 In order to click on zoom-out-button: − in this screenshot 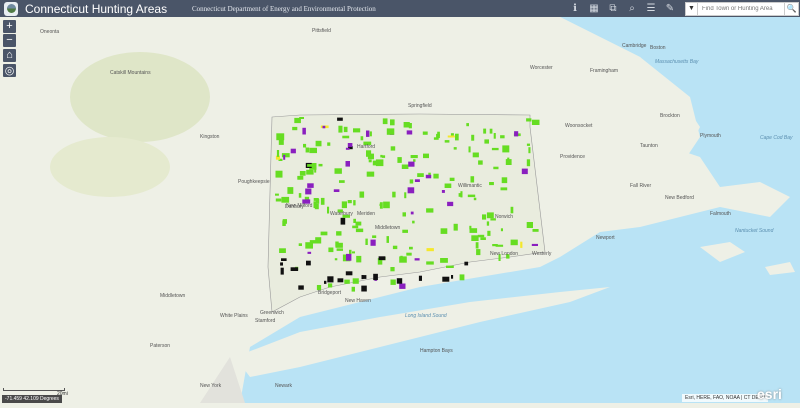, I will do `click(9, 40)`.